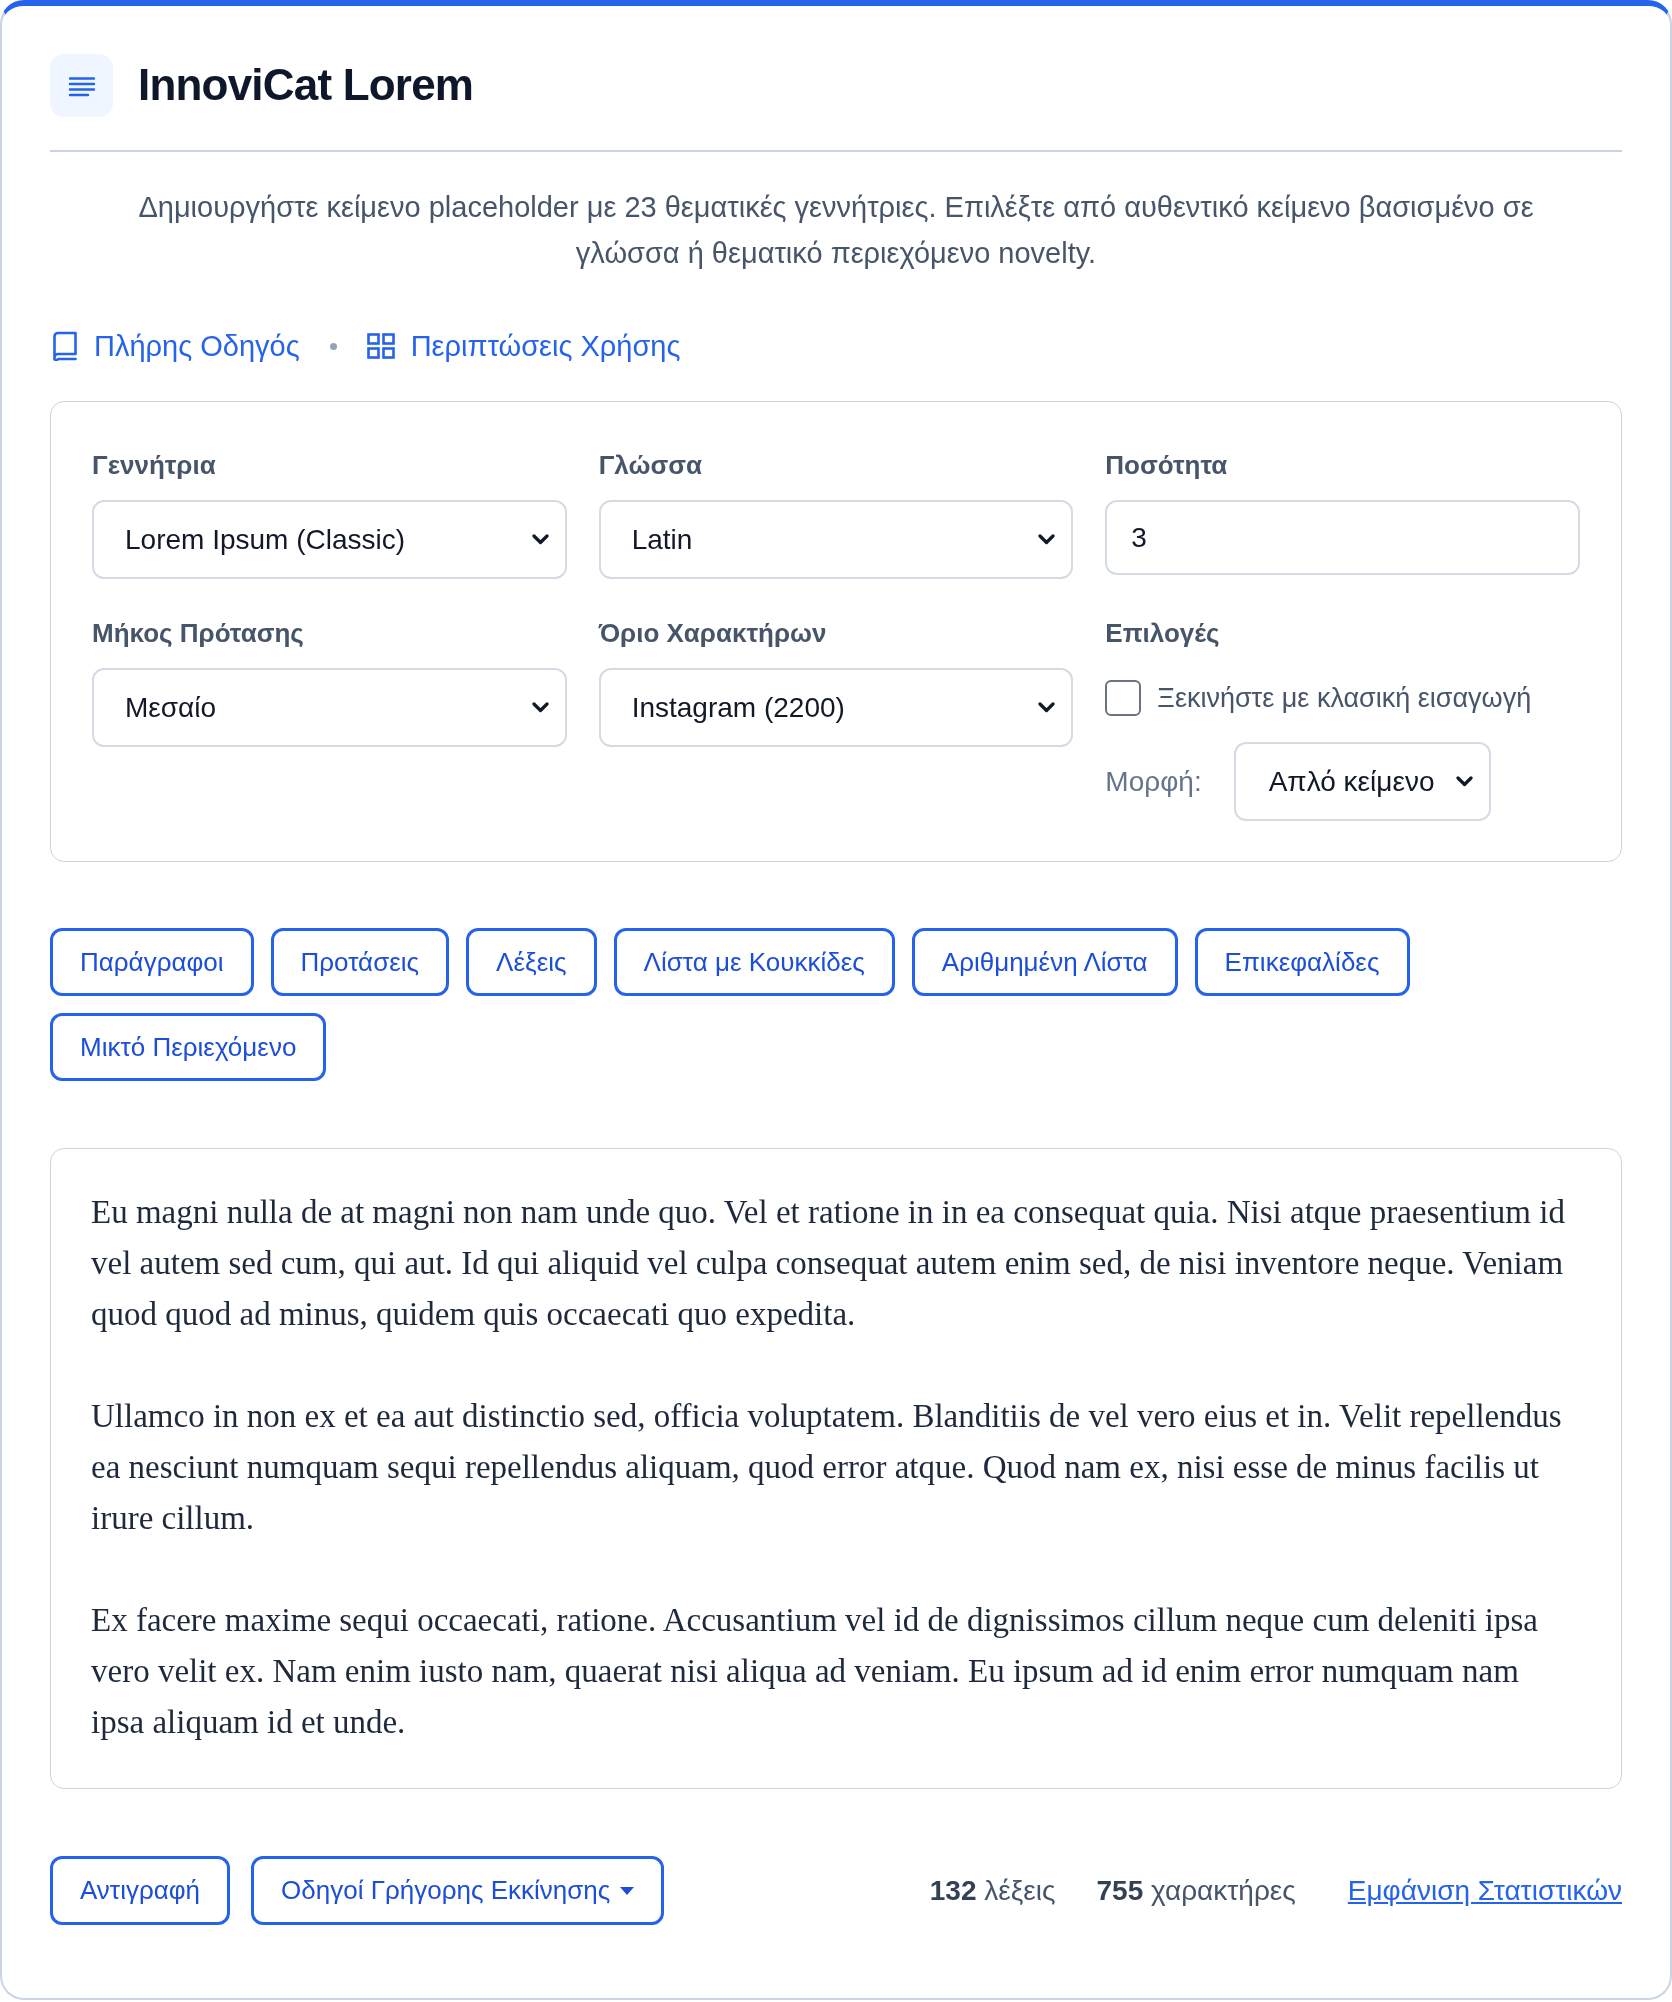  What do you see at coordinates (836, 230) in the screenshot?
I see `description-text: Δημιουργήστε κείμενο placeholder με 23 θεματικές γεννήτριες. Επιλέξτε από αυθεντικό κείμενο βασισμένο σε γλώσσα ή θεματικό περιεχόμενο novelty.` at bounding box center [836, 230].